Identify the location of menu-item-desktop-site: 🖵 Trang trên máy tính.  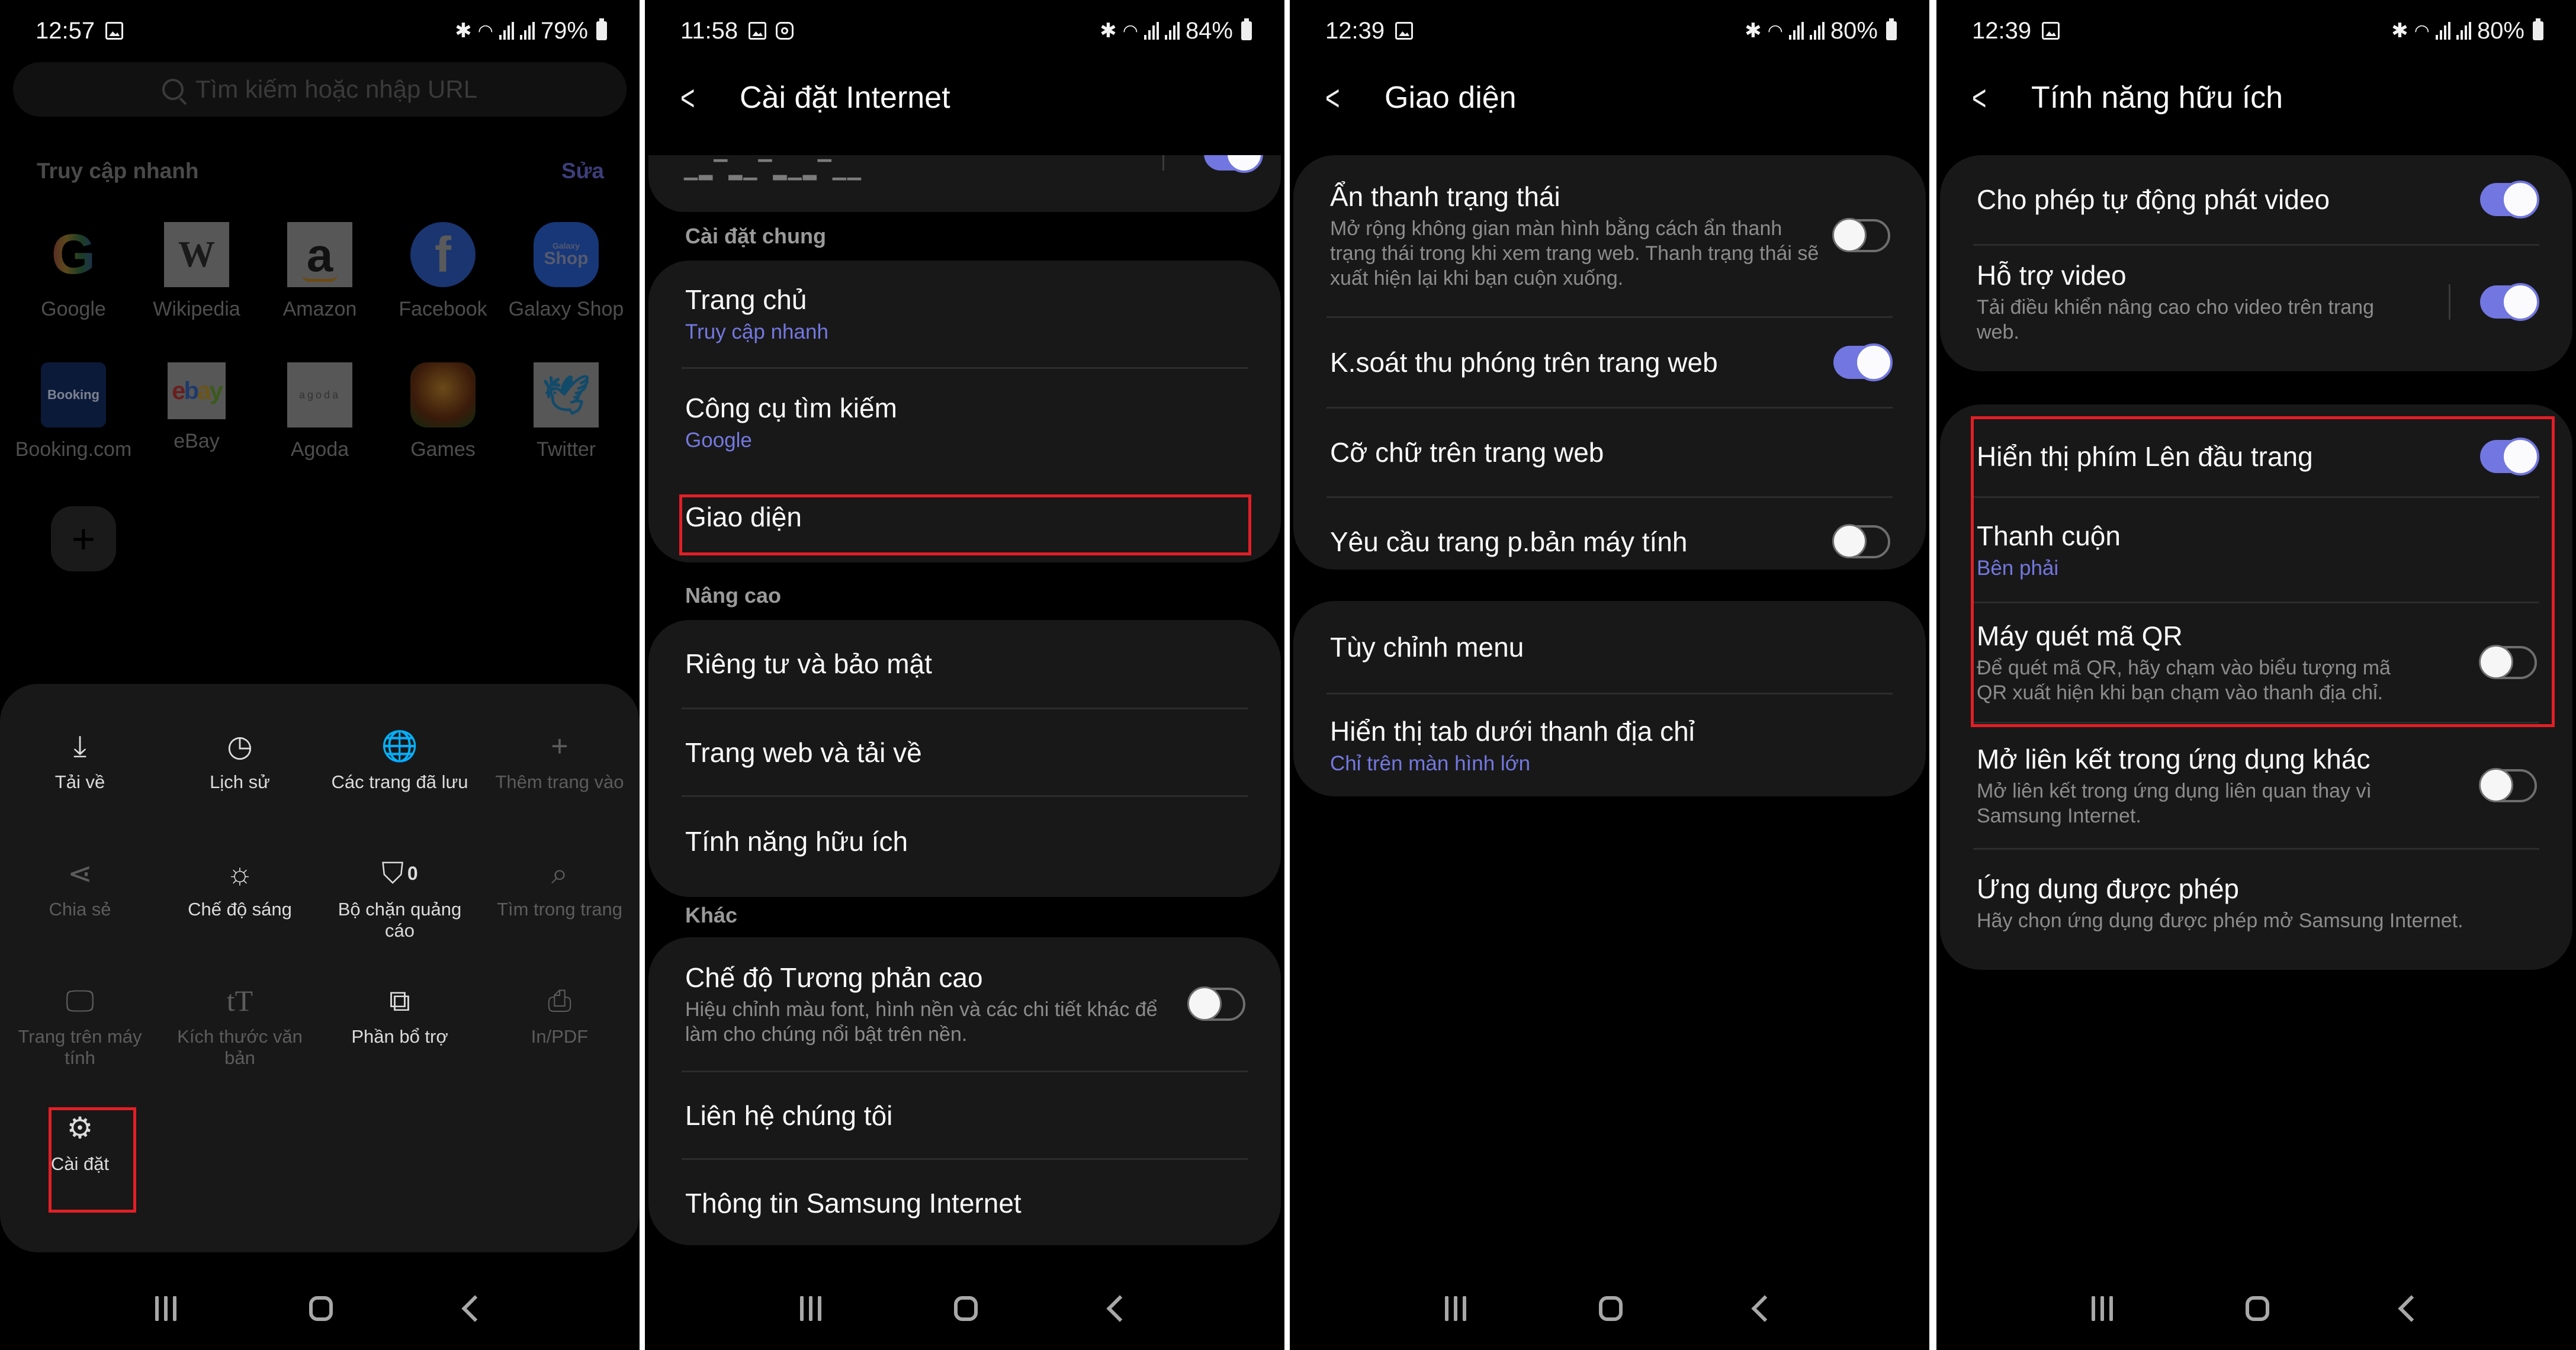
(80, 1043).